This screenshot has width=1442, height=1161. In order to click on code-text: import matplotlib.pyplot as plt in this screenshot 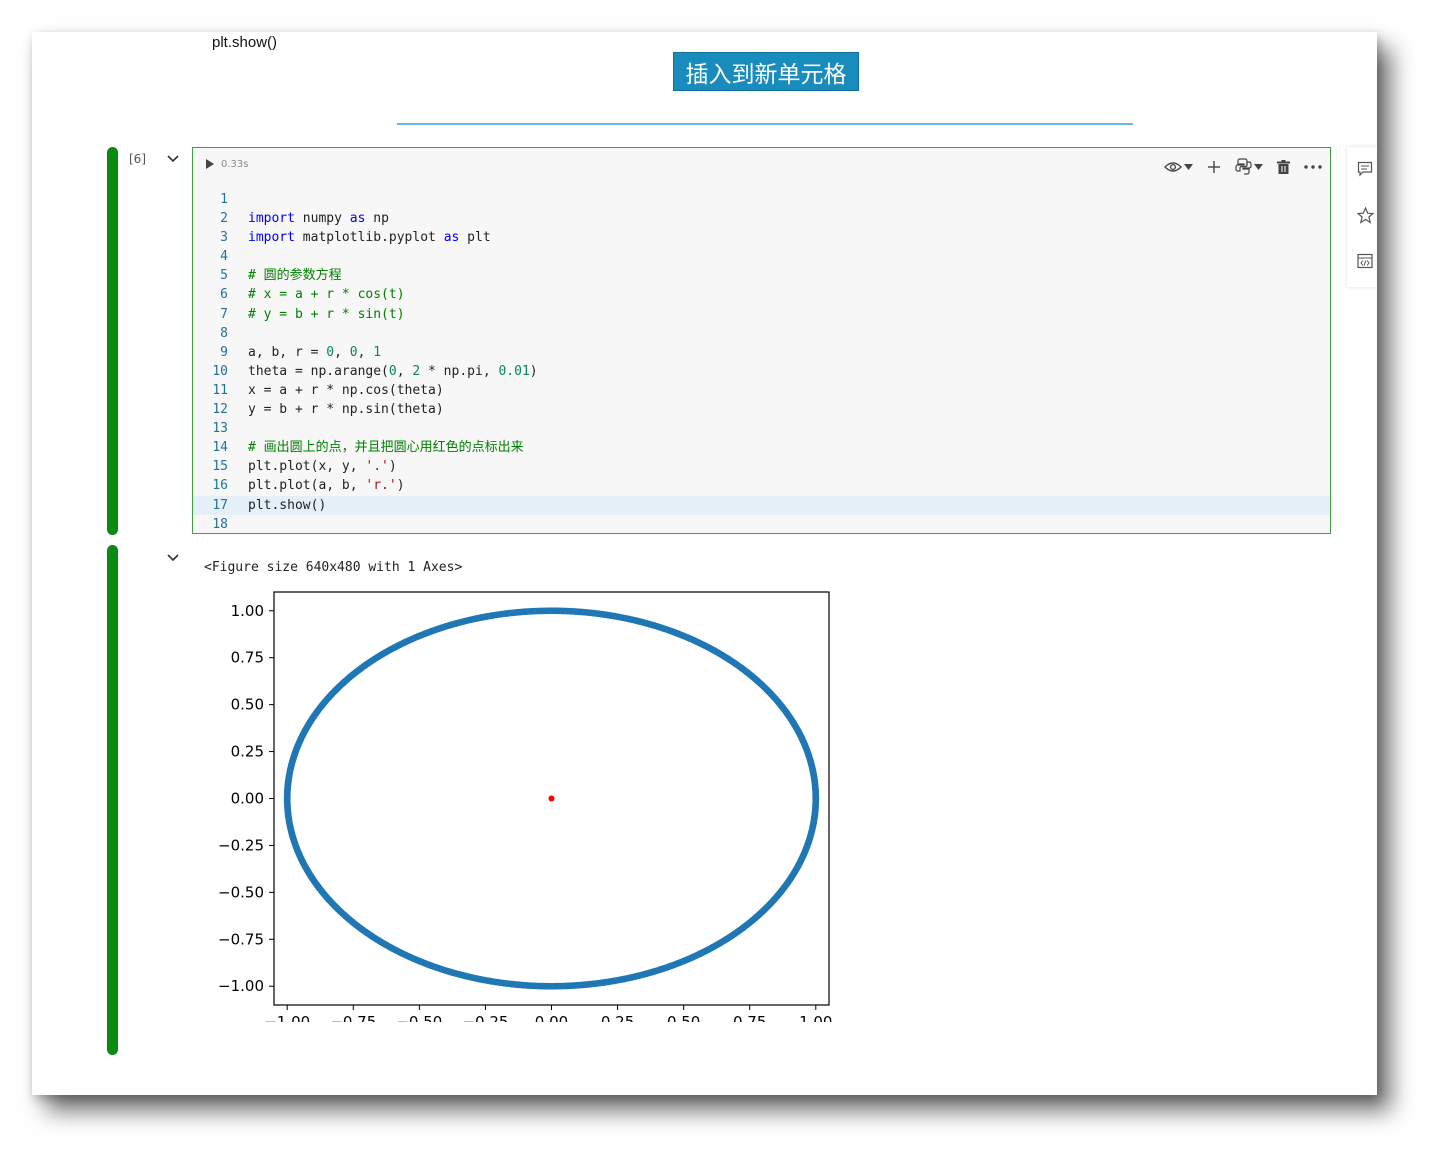, I will do `click(369, 238)`.